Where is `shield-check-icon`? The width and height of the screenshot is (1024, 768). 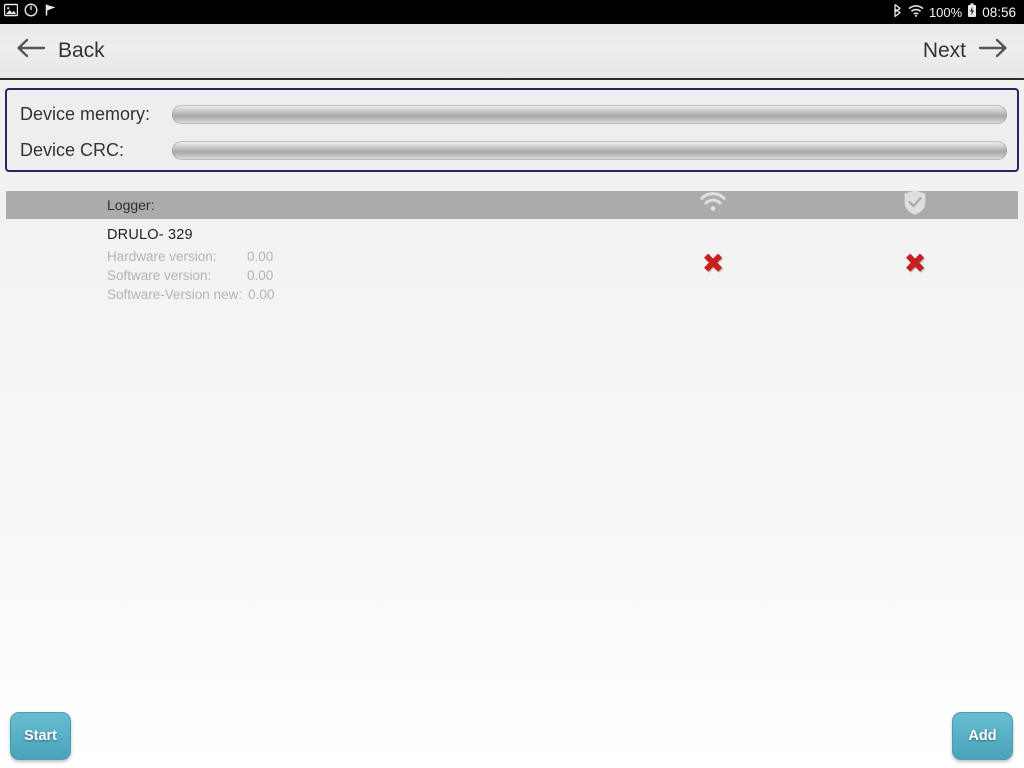 shield-check-icon is located at coordinates (915, 205).